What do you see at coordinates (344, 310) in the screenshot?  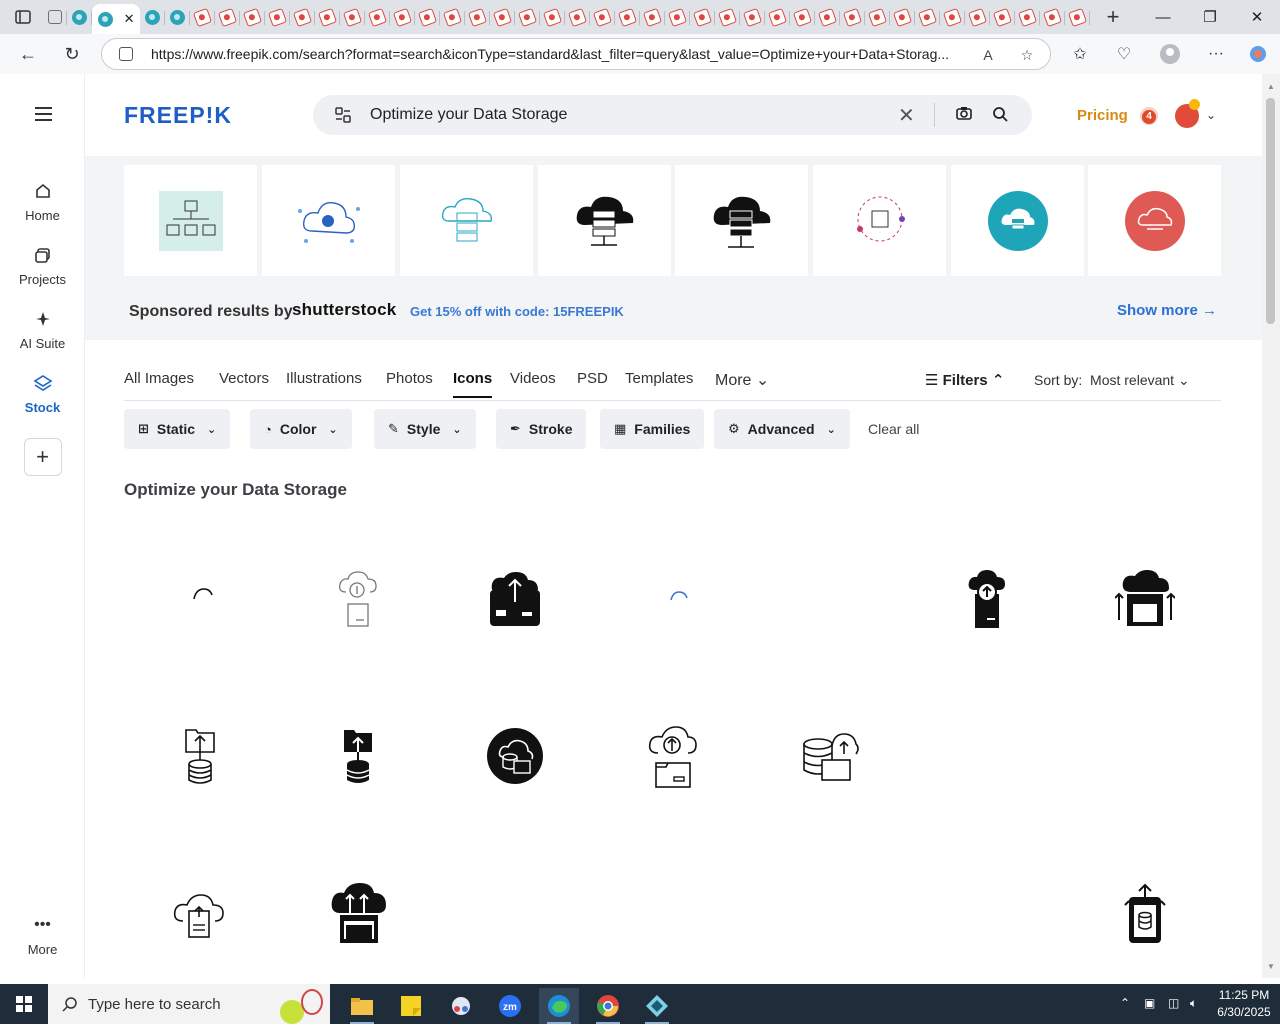 I see `shutterstock-logo: shutterstock` at bounding box center [344, 310].